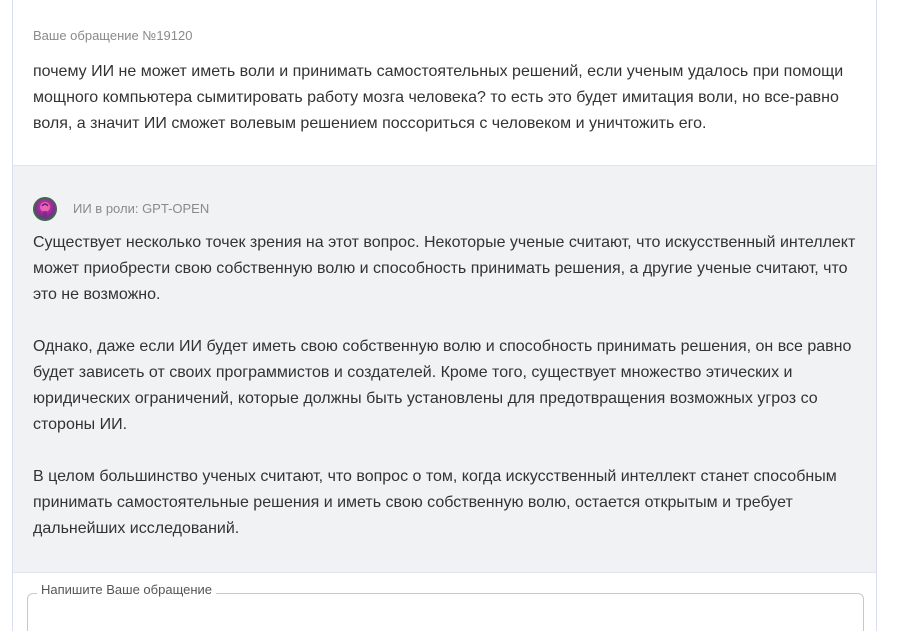 This screenshot has width=897, height=631. Describe the element at coordinates (127, 589) in the screenshot. I see `message-input-label: Напишите Ваше обращение` at that location.